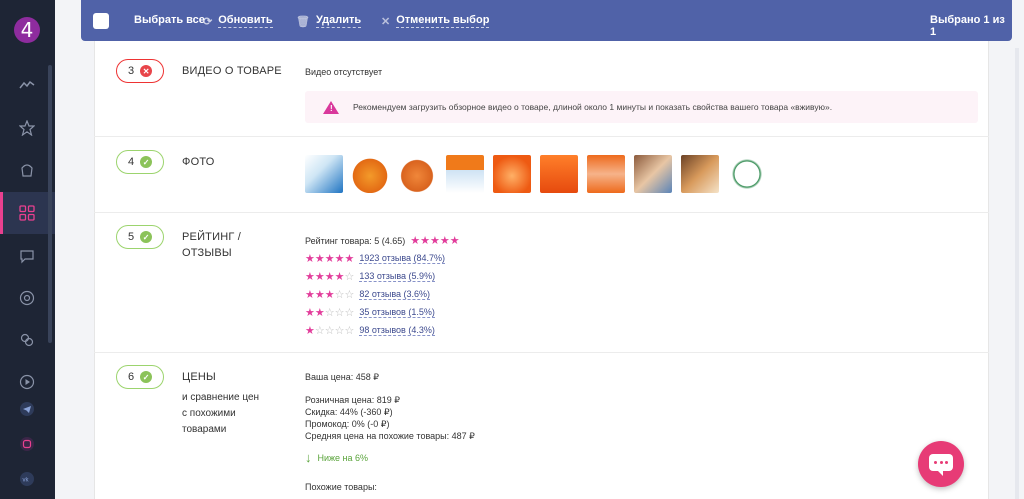  Describe the element at coordinates (131, 377) in the screenshot. I see `row-number: 6` at that location.